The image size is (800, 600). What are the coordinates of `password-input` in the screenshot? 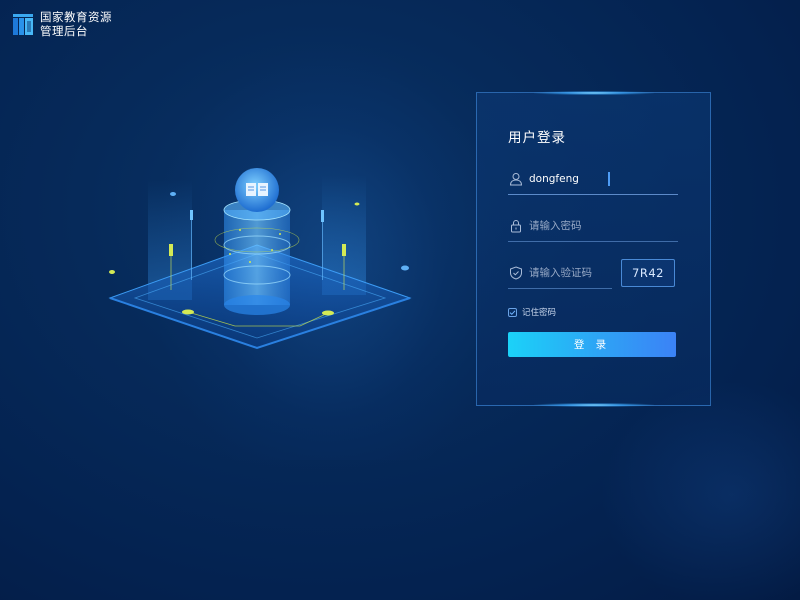 It's located at (603, 226).